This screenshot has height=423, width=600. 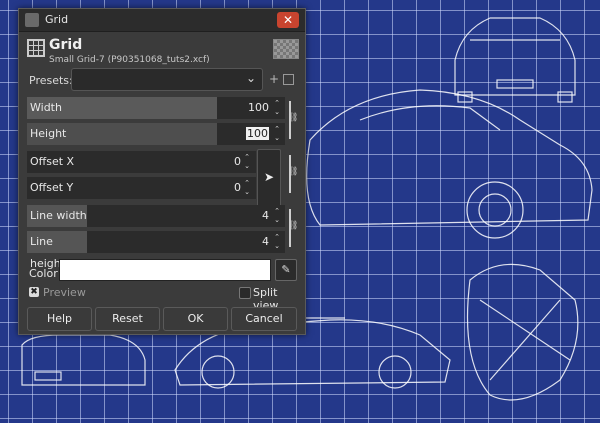 I want to click on line-height-value: 4, so click(x=265, y=241).